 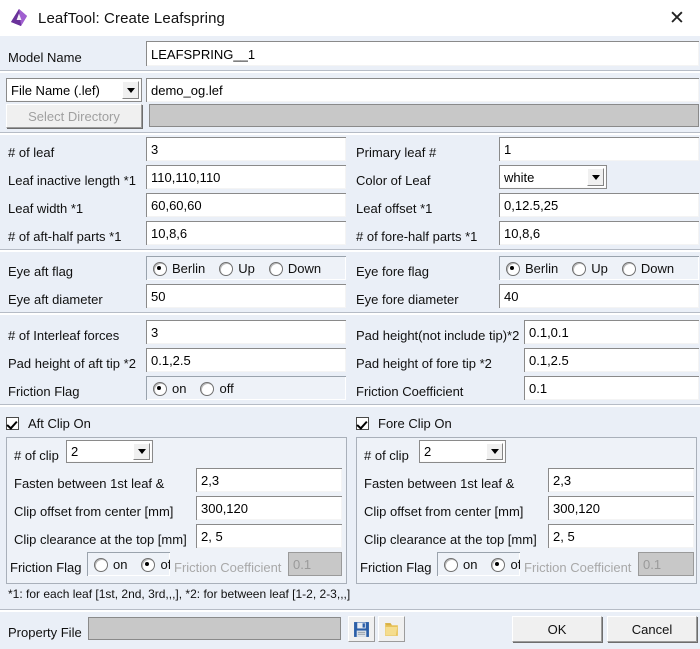 I want to click on interleaf-friction-option-off: off, so click(x=217, y=388).